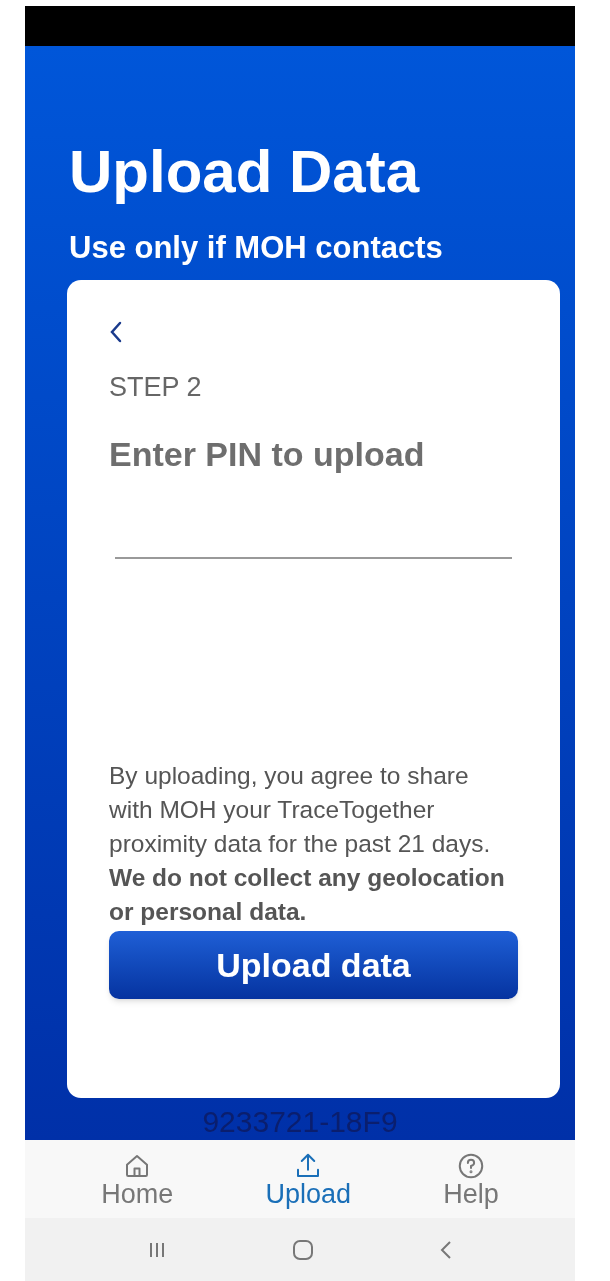 This screenshot has width=610, height=1281. What do you see at coordinates (267, 454) in the screenshot?
I see `pin-heading: Enter PIN to upload` at bounding box center [267, 454].